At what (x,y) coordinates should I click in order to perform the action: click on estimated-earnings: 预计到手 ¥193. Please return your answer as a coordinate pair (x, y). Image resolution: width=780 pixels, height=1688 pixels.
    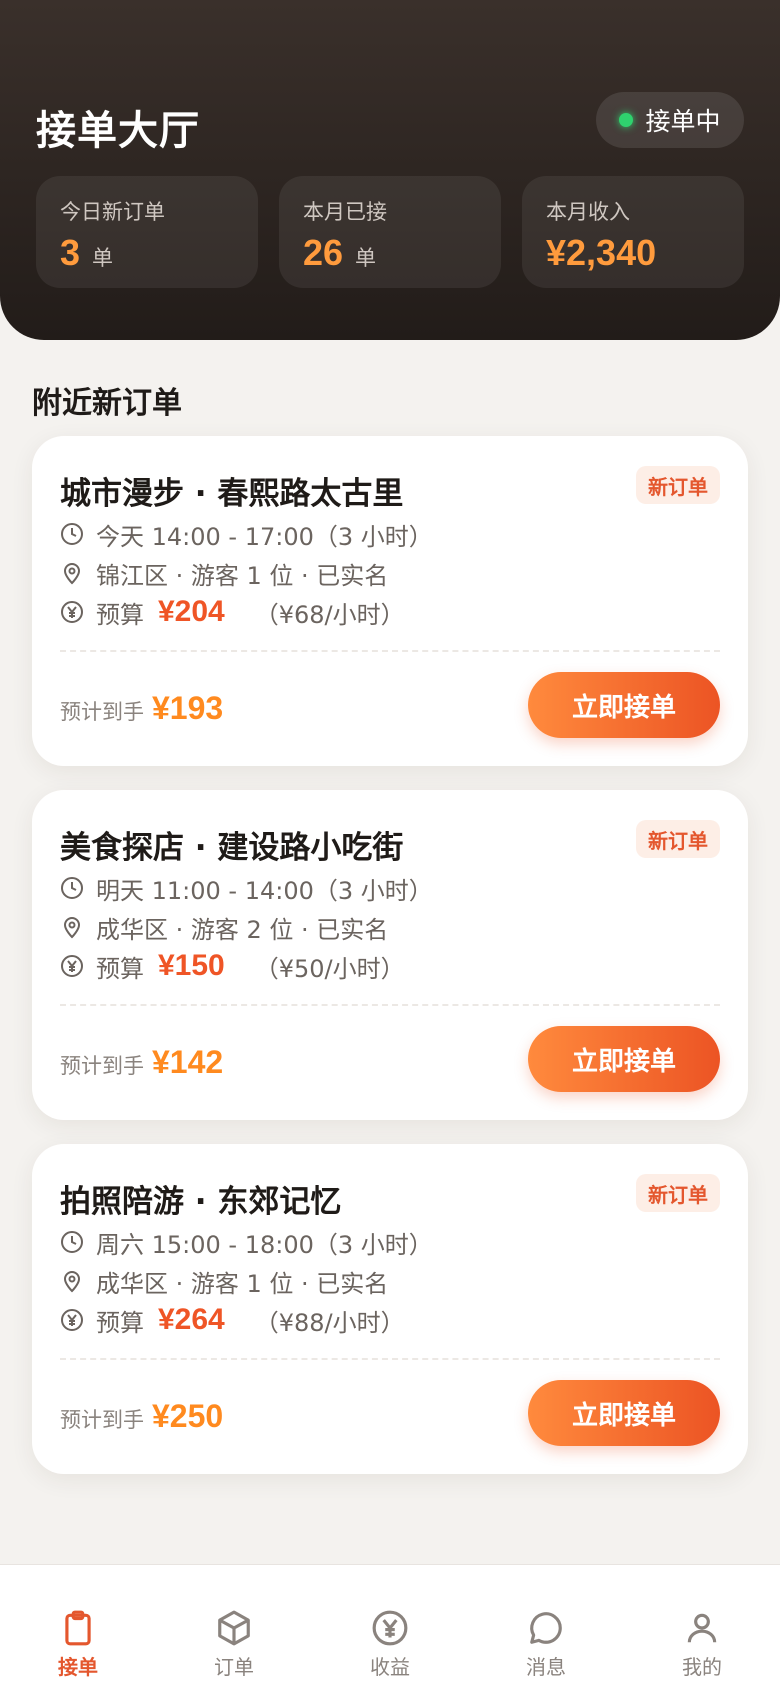
    Looking at the image, I should click on (141, 708).